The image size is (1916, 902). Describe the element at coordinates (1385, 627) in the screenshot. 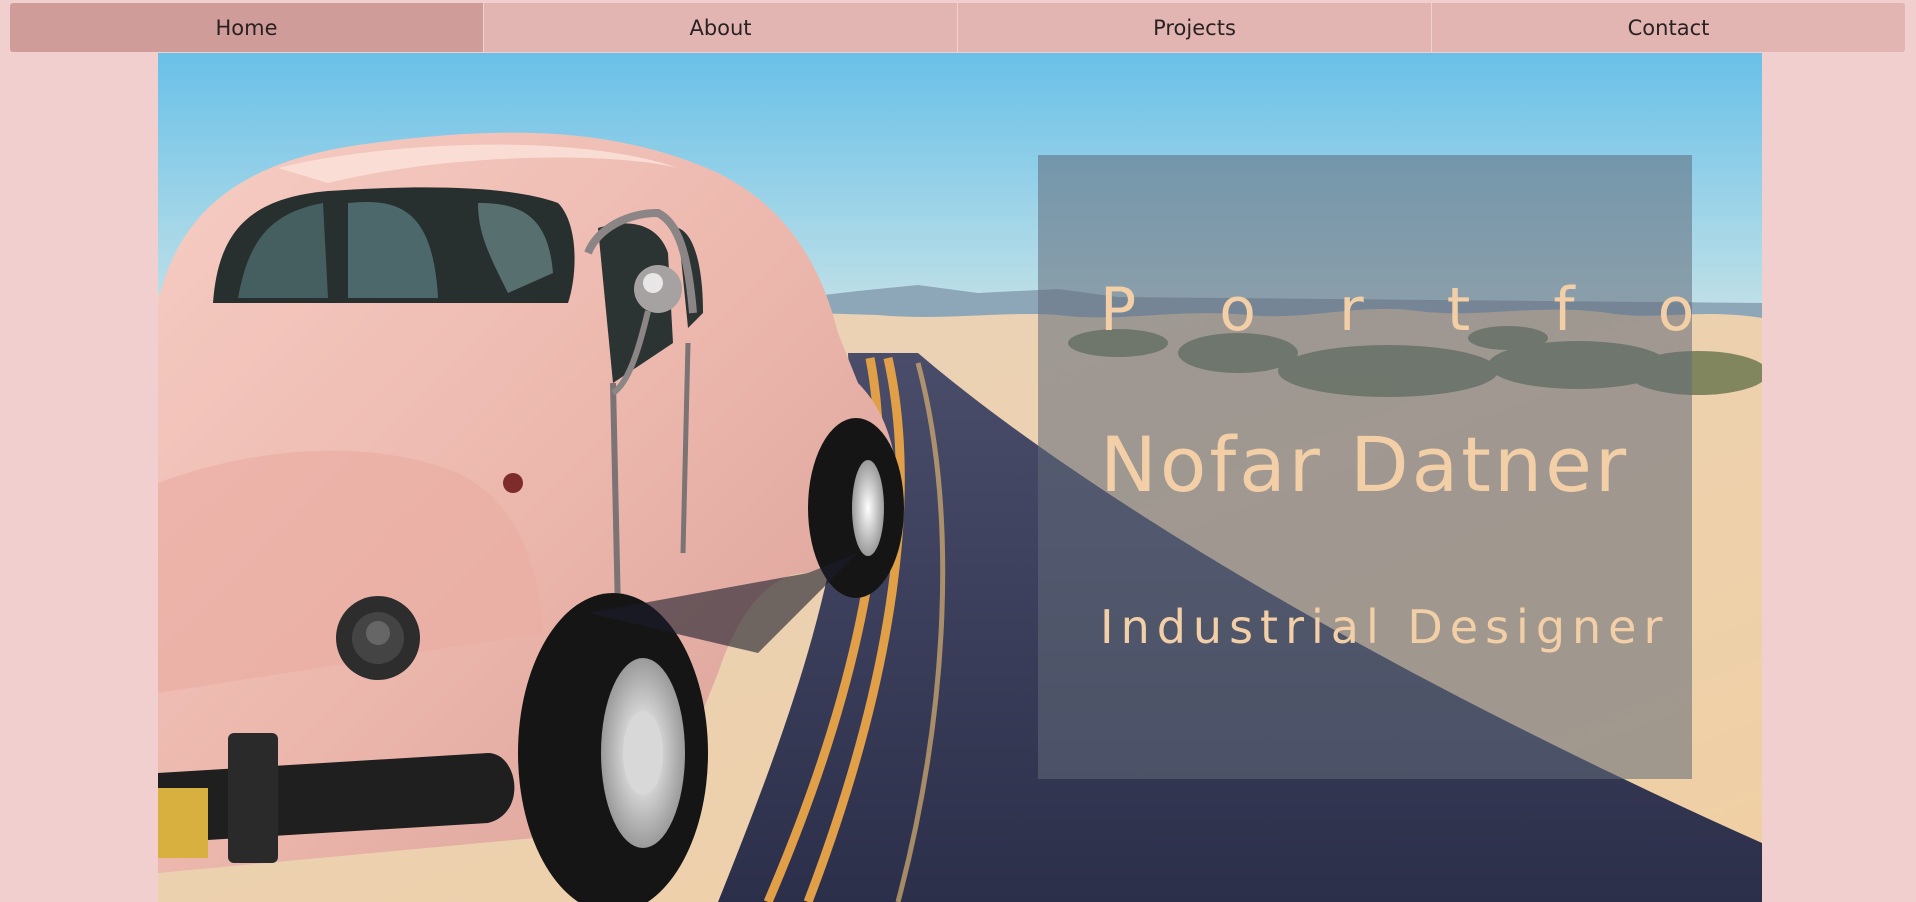

I see `designer-role: Industrial Designer` at that location.